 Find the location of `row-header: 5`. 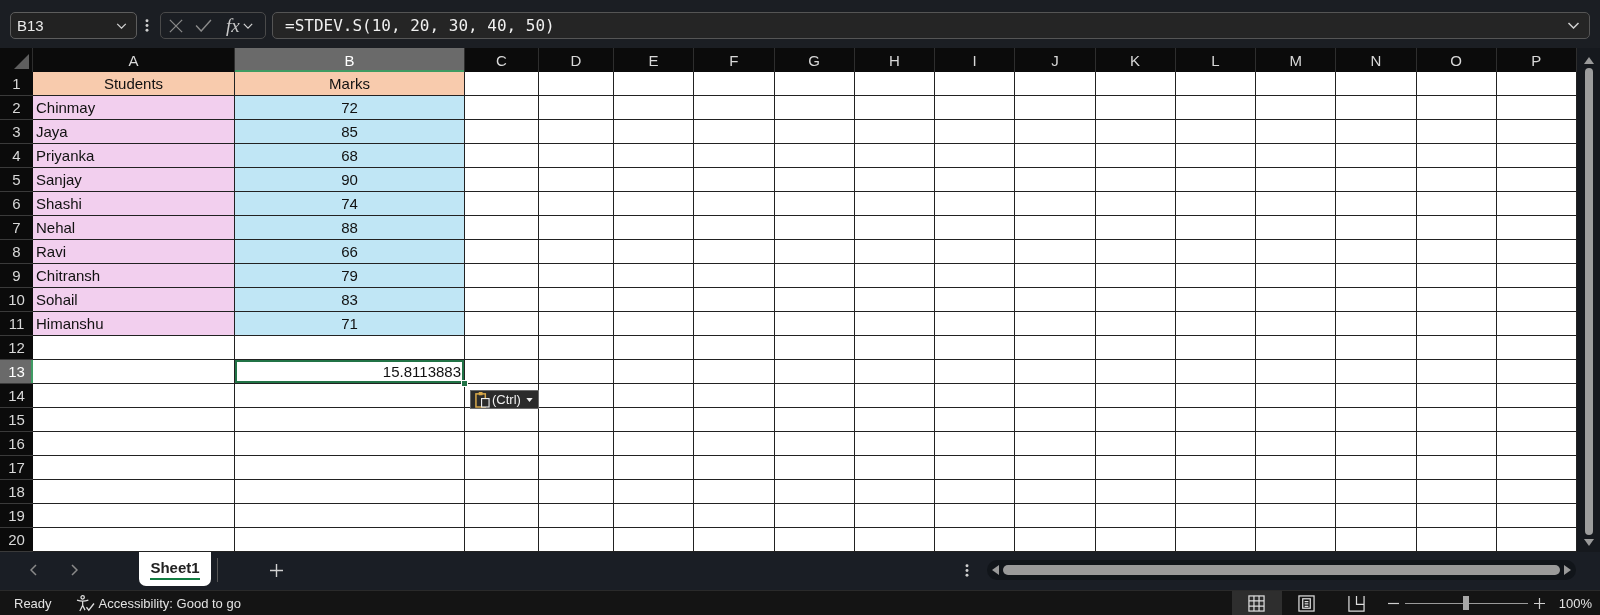

row-header: 5 is located at coordinates (16, 180).